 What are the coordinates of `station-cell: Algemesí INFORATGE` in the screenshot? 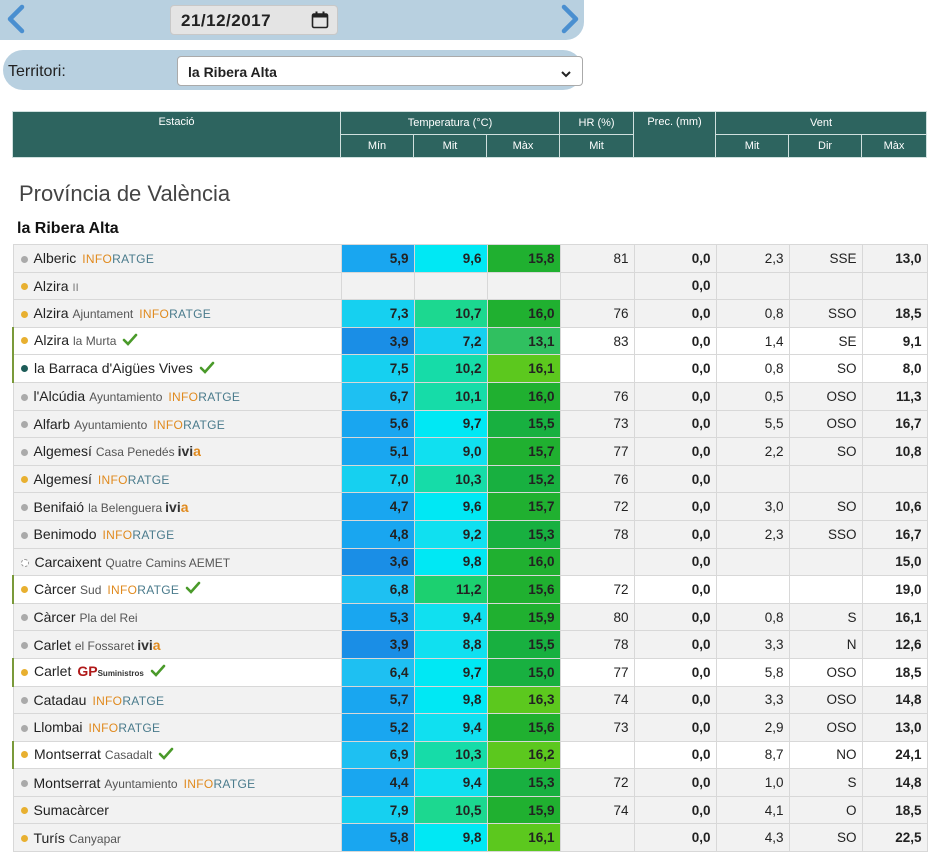 It's located at (177, 479).